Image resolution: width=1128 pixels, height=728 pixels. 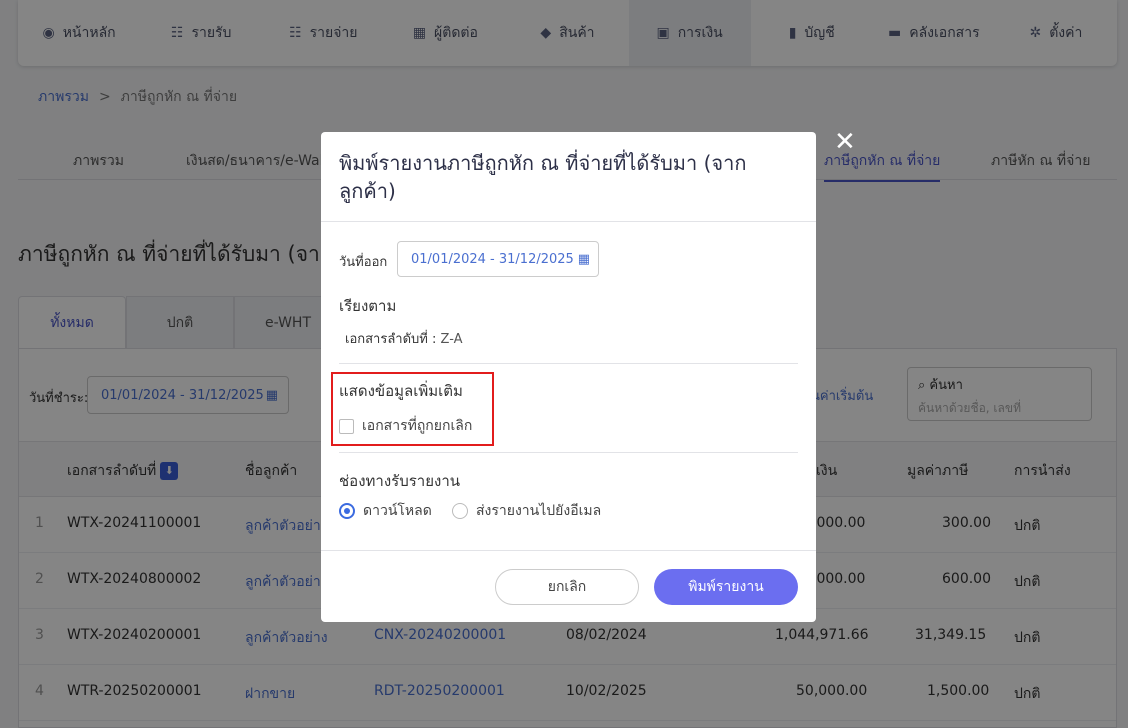 What do you see at coordinates (347, 511) in the screenshot?
I see `download-radio` at bounding box center [347, 511].